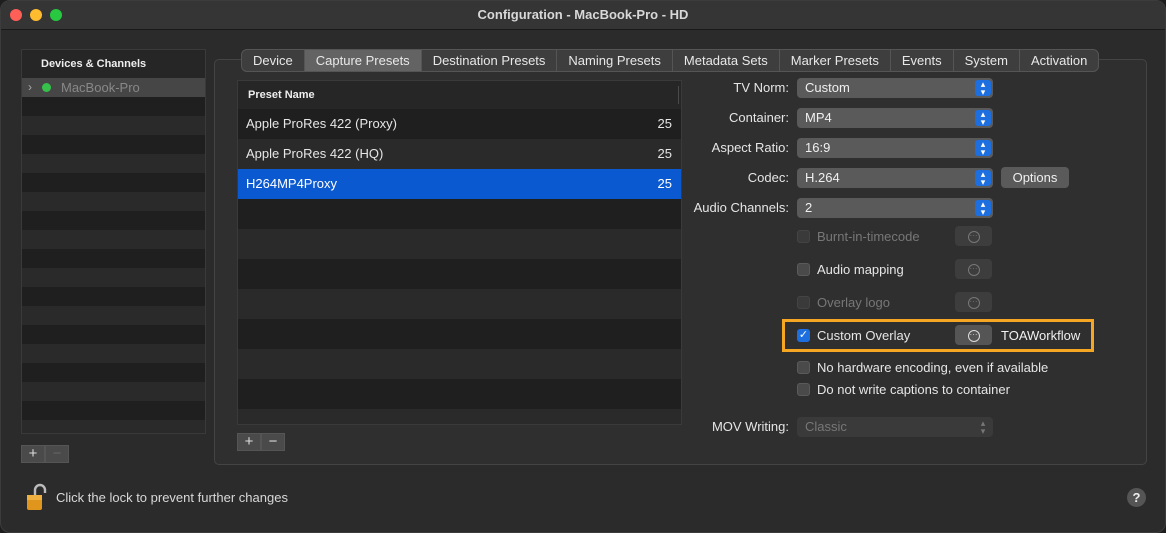 The width and height of the screenshot is (1166, 533). Describe the element at coordinates (822, 177) in the screenshot. I see `codec-value: H.264` at that location.